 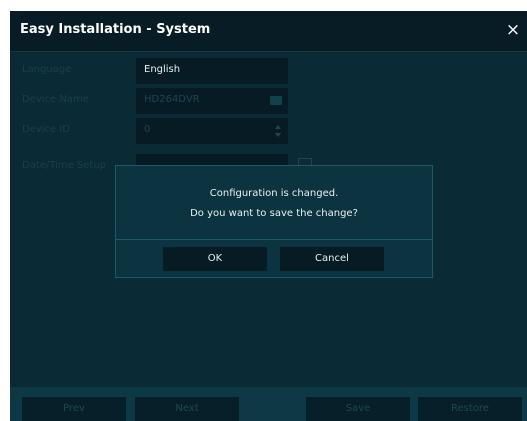 I want to click on close-icon: ×, so click(x=513, y=30).